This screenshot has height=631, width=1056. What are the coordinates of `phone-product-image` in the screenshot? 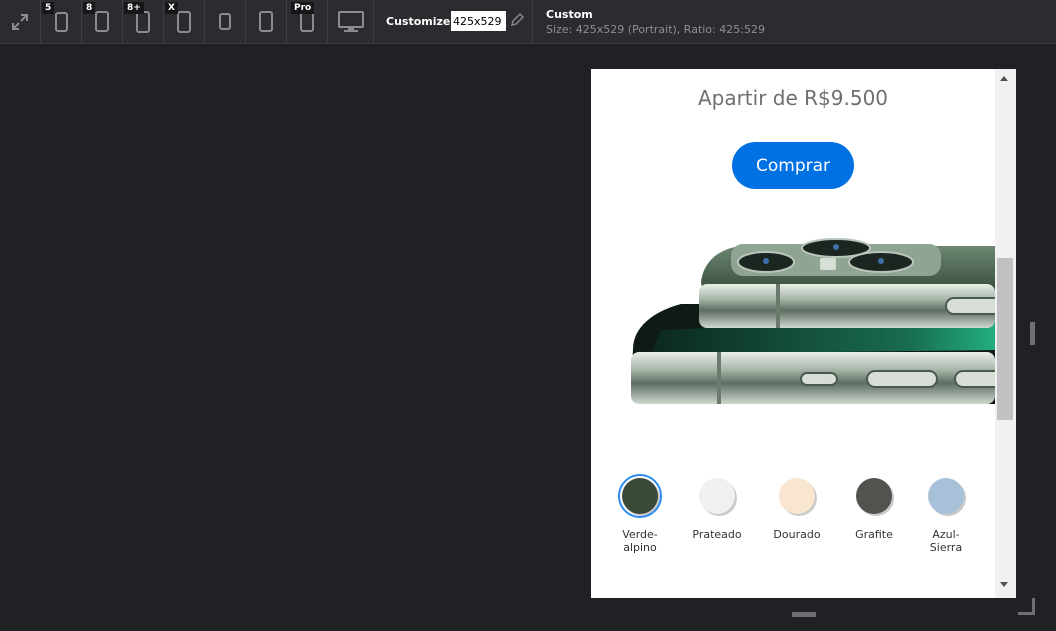 It's located at (813, 321).